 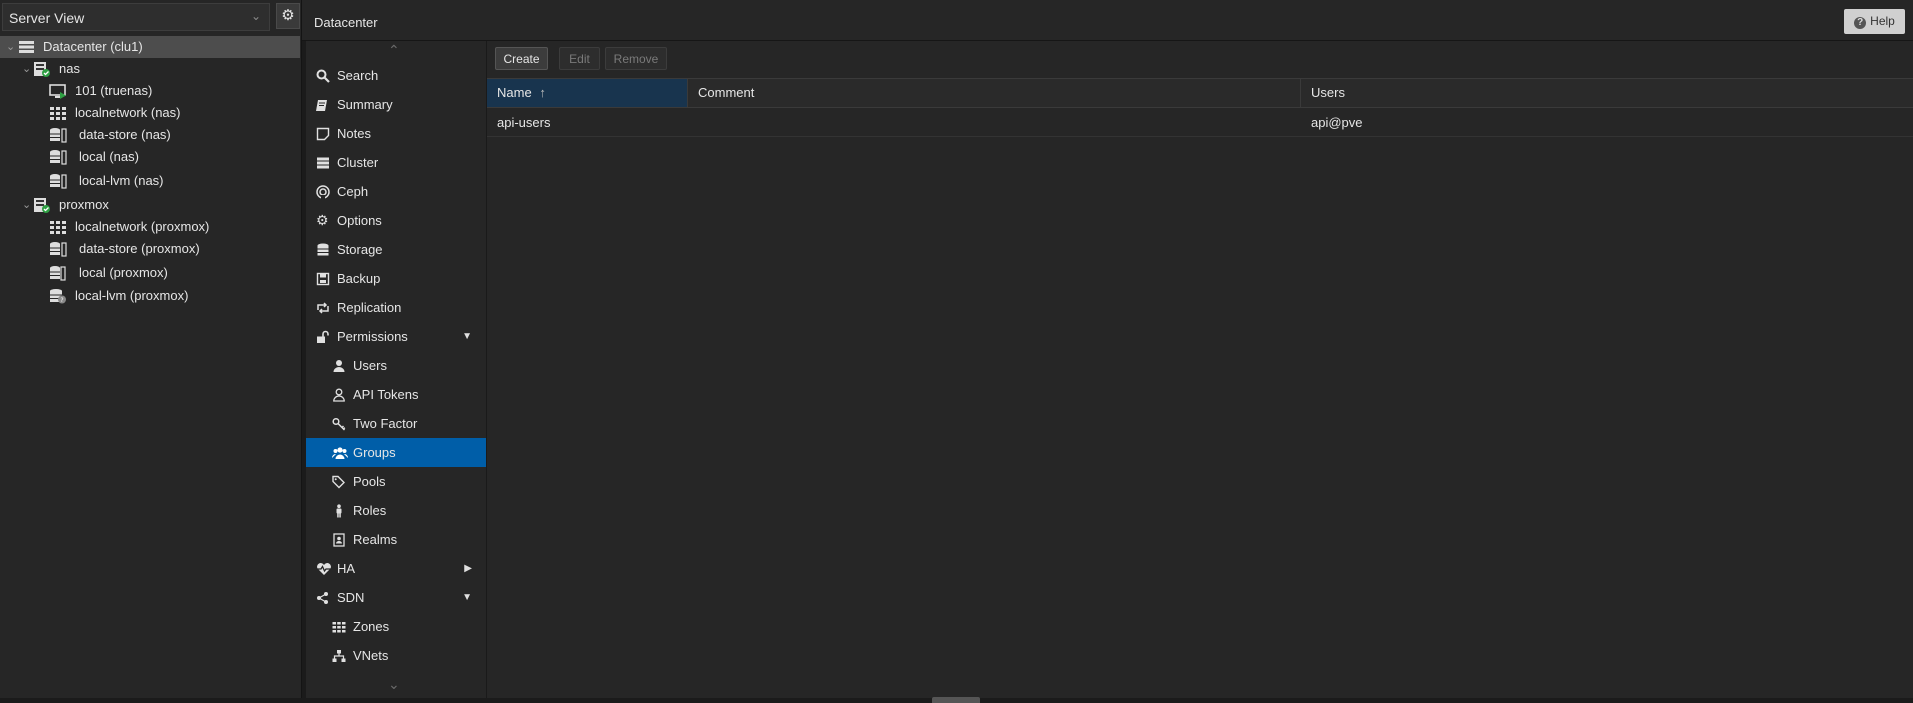 What do you see at coordinates (358, 162) in the screenshot?
I see `nav-item-label: Cluster` at bounding box center [358, 162].